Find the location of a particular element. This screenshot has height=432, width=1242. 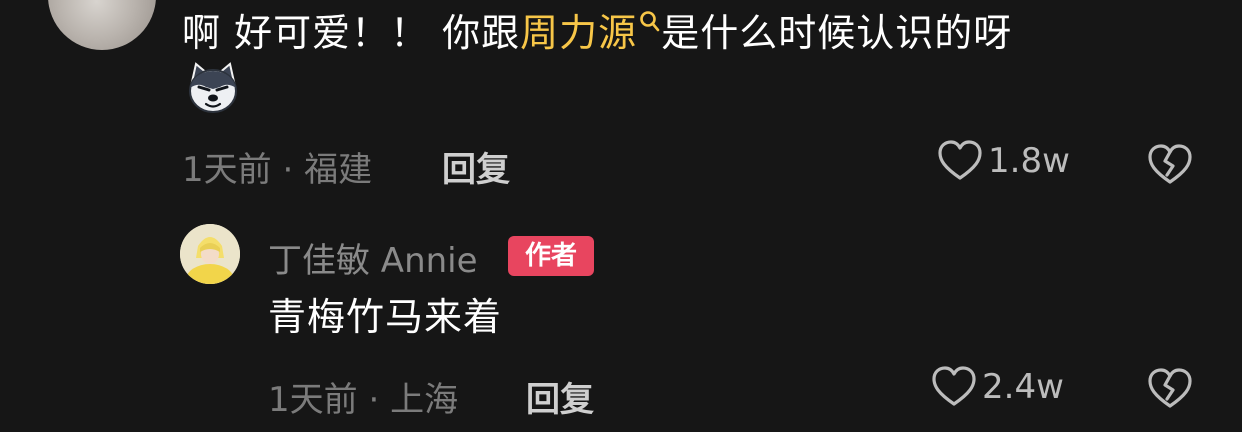

like-count: 1.8w is located at coordinates (1029, 161).